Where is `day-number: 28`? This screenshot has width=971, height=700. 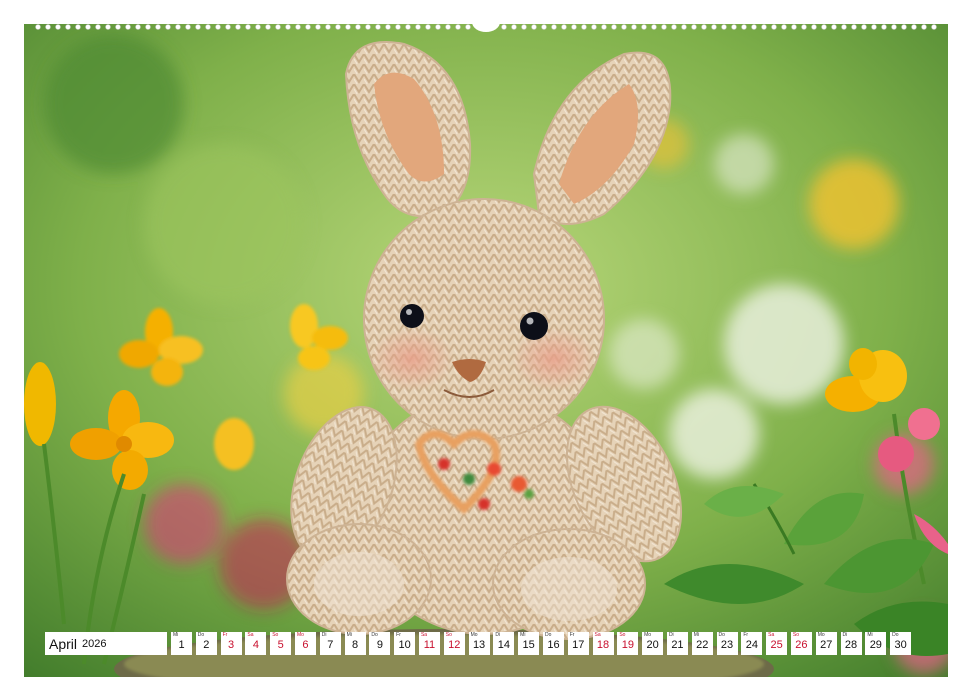 day-number: 28 is located at coordinates (851, 645).